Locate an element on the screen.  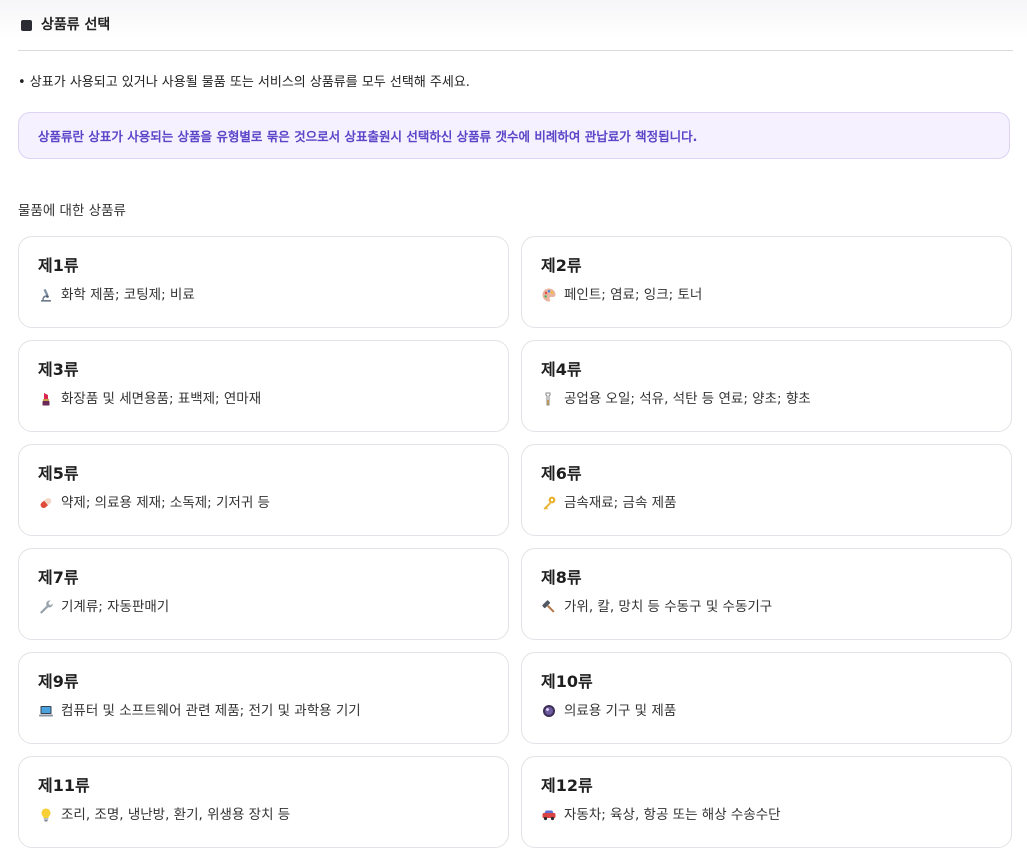
class-card-3: 제3류 화장품 및 세면용품; 표백제; 연마재 is located at coordinates (263, 386).